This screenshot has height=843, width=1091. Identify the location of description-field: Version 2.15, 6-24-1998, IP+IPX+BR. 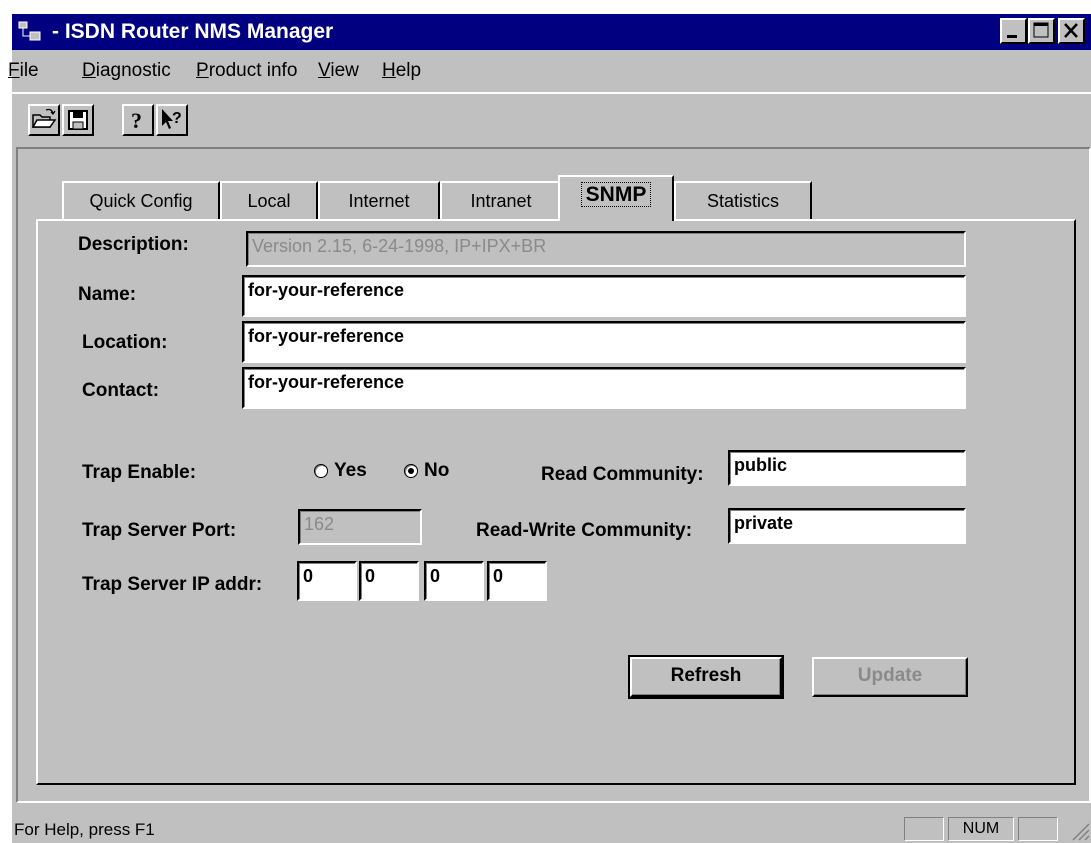
(606, 249).